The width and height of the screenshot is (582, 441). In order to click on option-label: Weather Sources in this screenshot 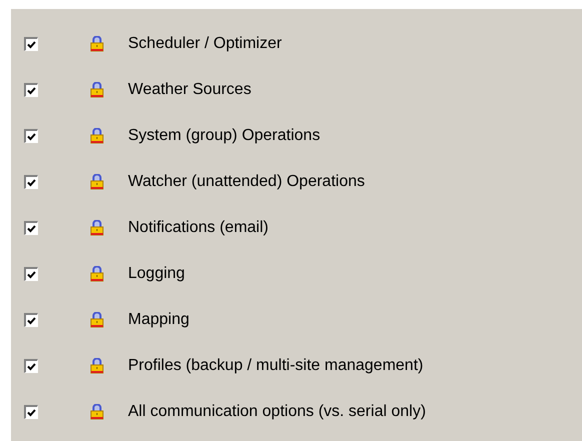, I will do `click(190, 90)`.